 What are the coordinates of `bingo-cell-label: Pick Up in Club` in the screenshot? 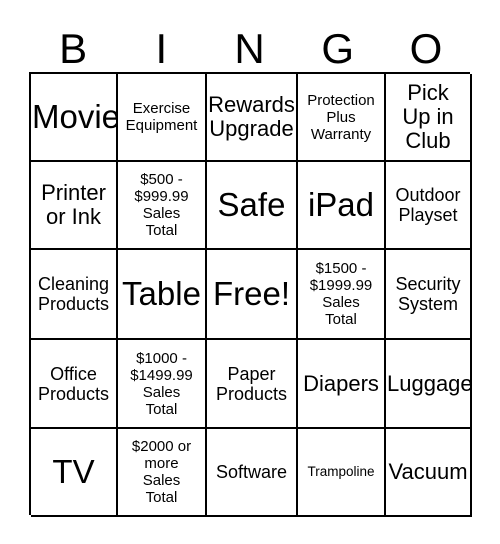 It's located at (428, 116).